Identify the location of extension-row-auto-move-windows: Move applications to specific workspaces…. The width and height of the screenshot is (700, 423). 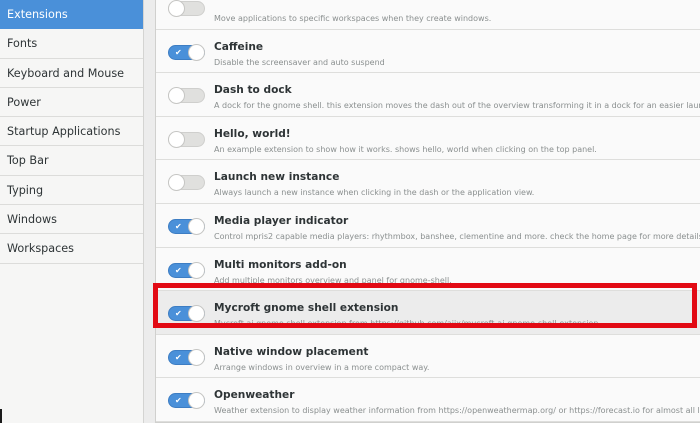
(428, 15).